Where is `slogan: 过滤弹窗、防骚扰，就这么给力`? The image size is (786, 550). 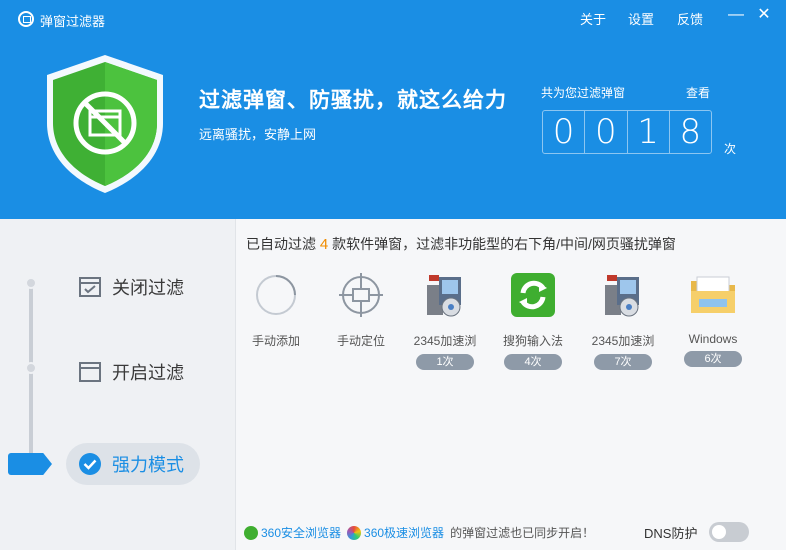 slogan: 过滤弹窗、防骚扰，就这么给力 is located at coordinates (353, 100).